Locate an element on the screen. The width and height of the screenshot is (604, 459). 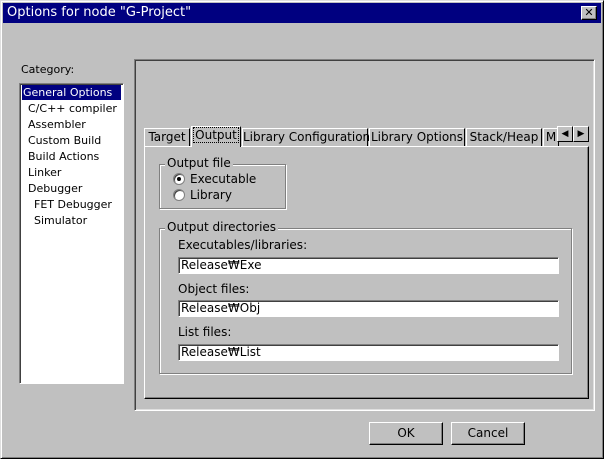
radio-selected-dot is located at coordinates (179, 179).